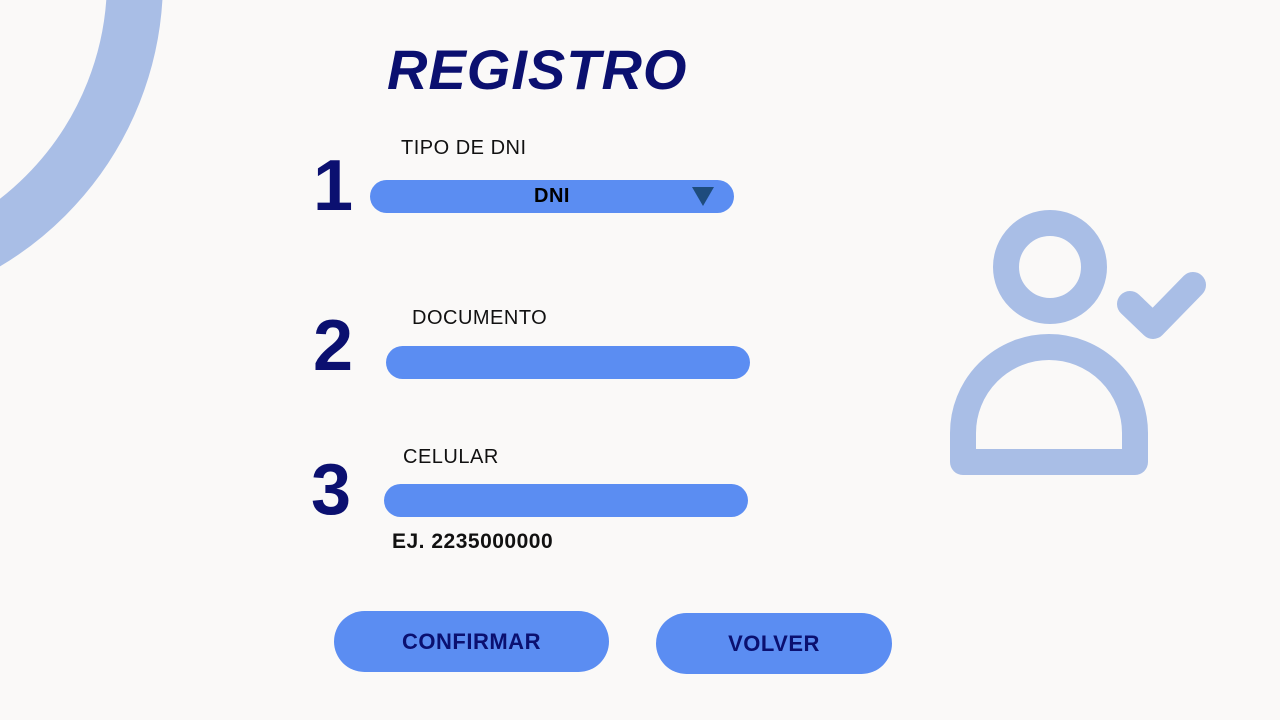 This screenshot has width=1280, height=720. Describe the element at coordinates (333, 346) in the screenshot. I see `step-number-2: 2` at that location.